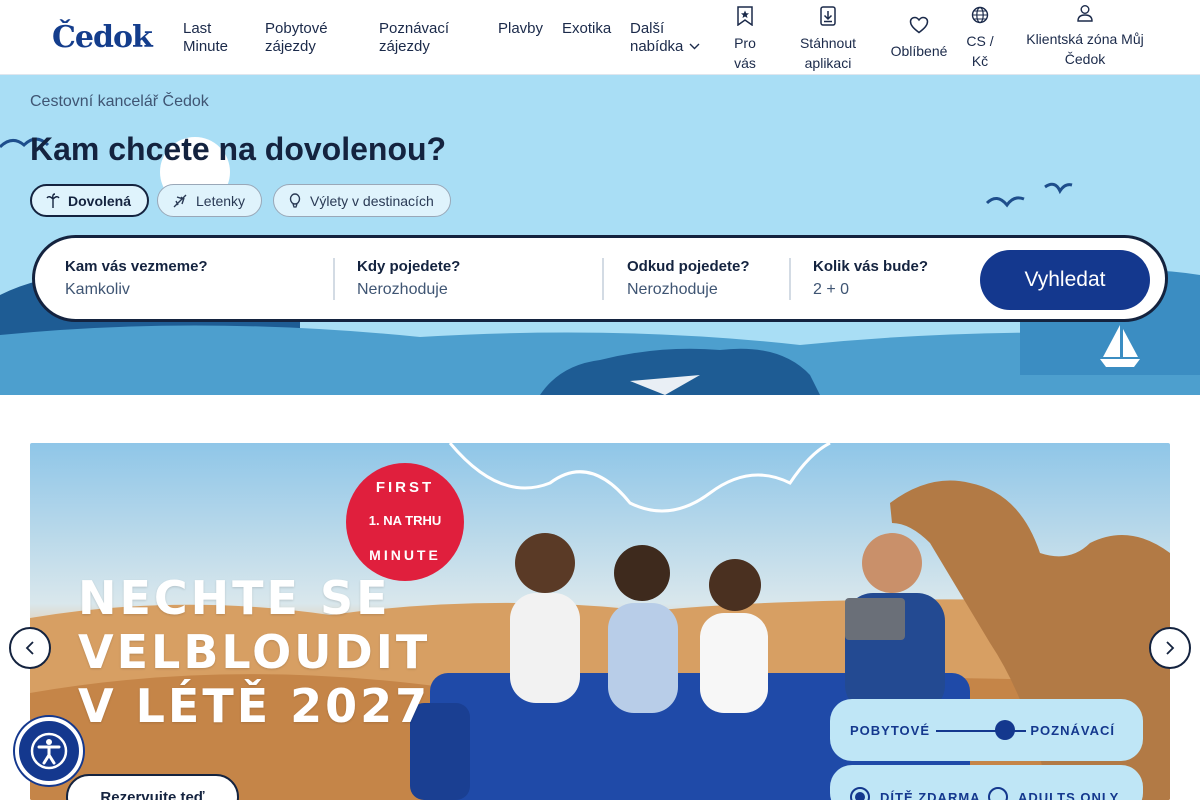 The width and height of the screenshot is (1200, 800). What do you see at coordinates (102, 37) in the screenshot?
I see `cedok-logo: Čedok` at bounding box center [102, 37].